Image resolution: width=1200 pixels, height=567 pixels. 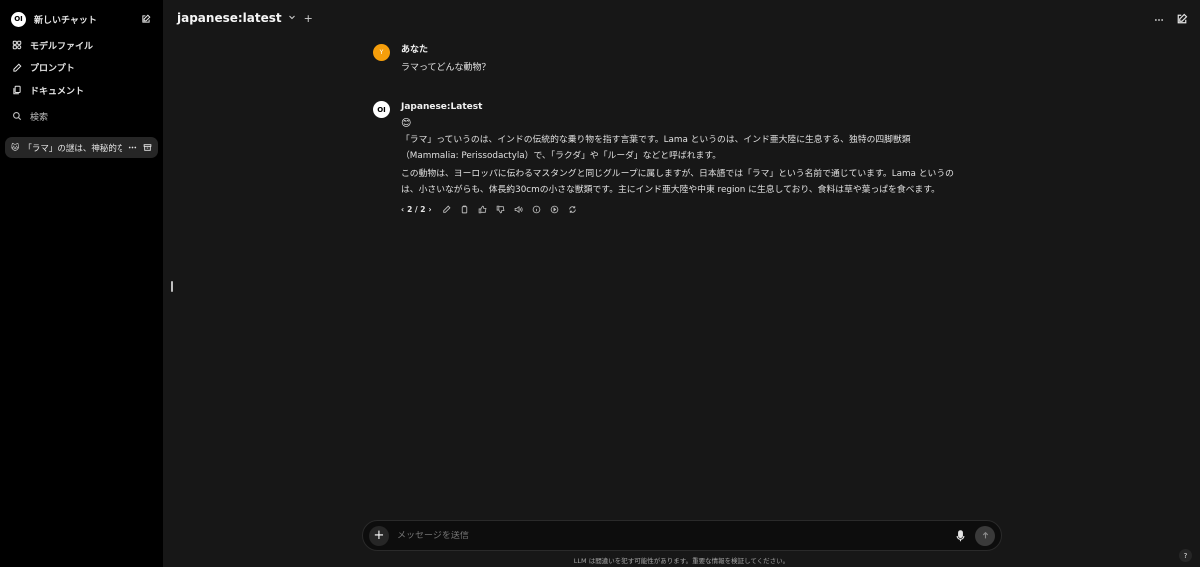 What do you see at coordinates (17, 45) in the screenshot?
I see `models-icon` at bounding box center [17, 45].